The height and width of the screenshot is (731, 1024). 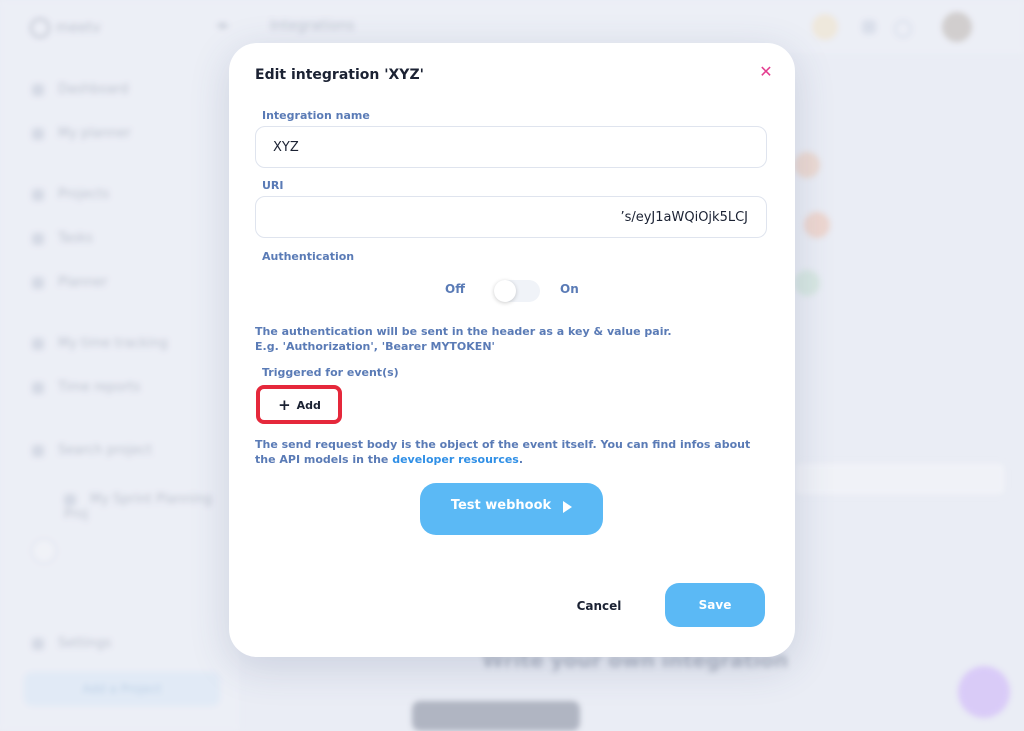 What do you see at coordinates (517, 291) in the screenshot?
I see `authentication-toggle` at bounding box center [517, 291].